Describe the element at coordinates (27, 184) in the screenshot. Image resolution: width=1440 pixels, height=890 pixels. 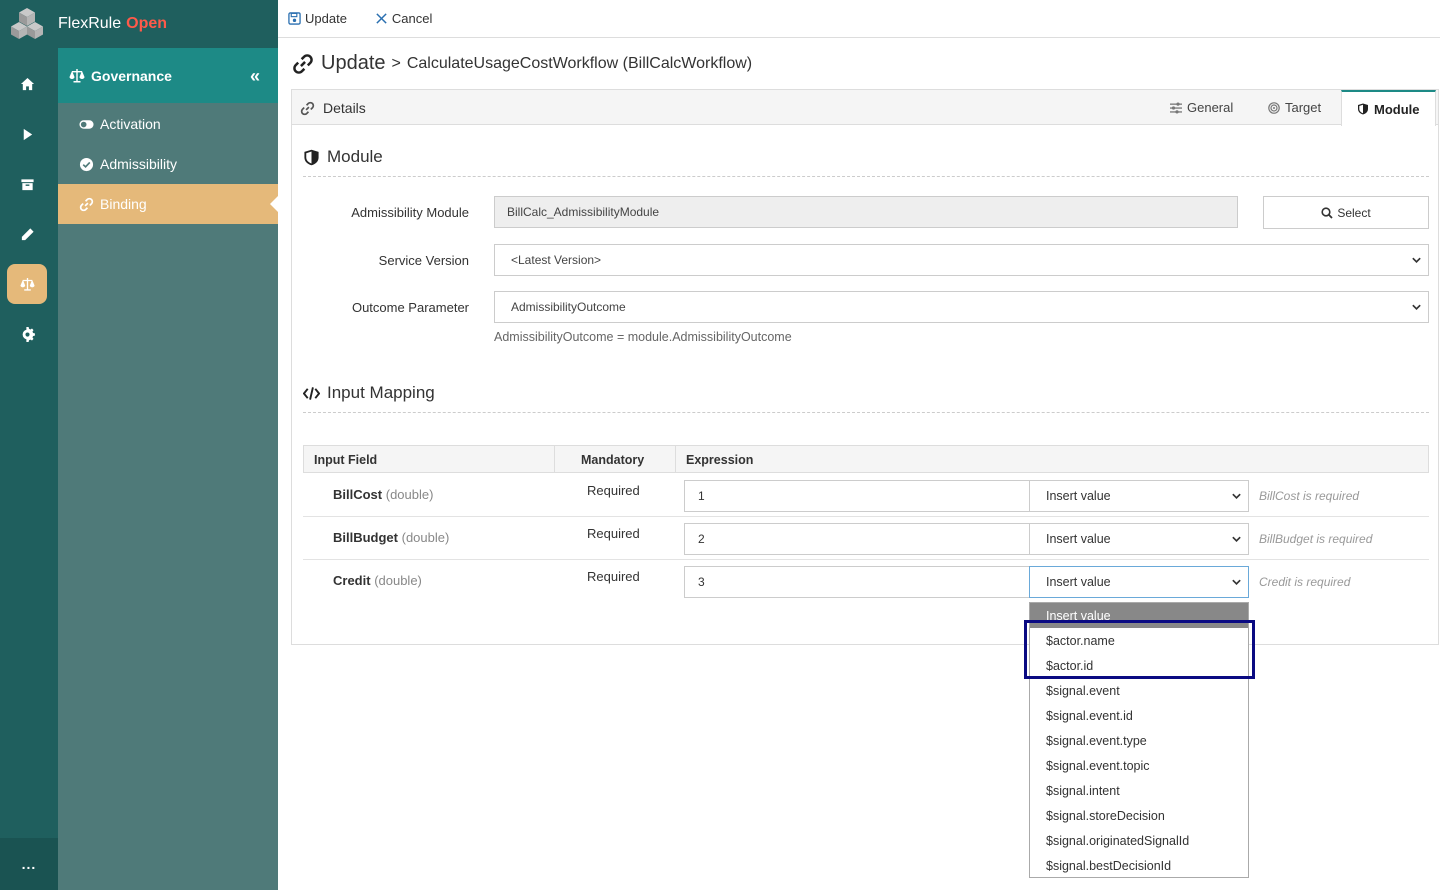
I see `archive-icon` at that location.